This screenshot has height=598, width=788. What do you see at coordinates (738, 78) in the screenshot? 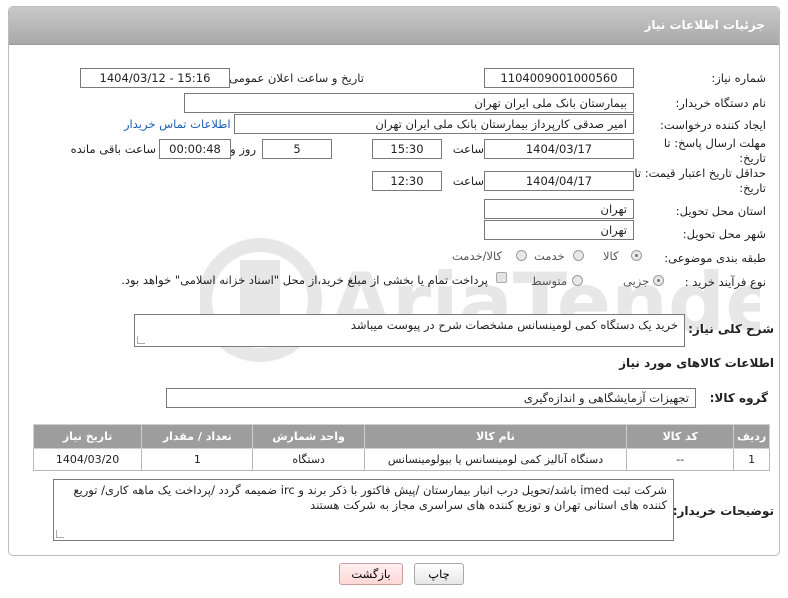
I see `need-number-label: شماره نیاز:` at bounding box center [738, 78].